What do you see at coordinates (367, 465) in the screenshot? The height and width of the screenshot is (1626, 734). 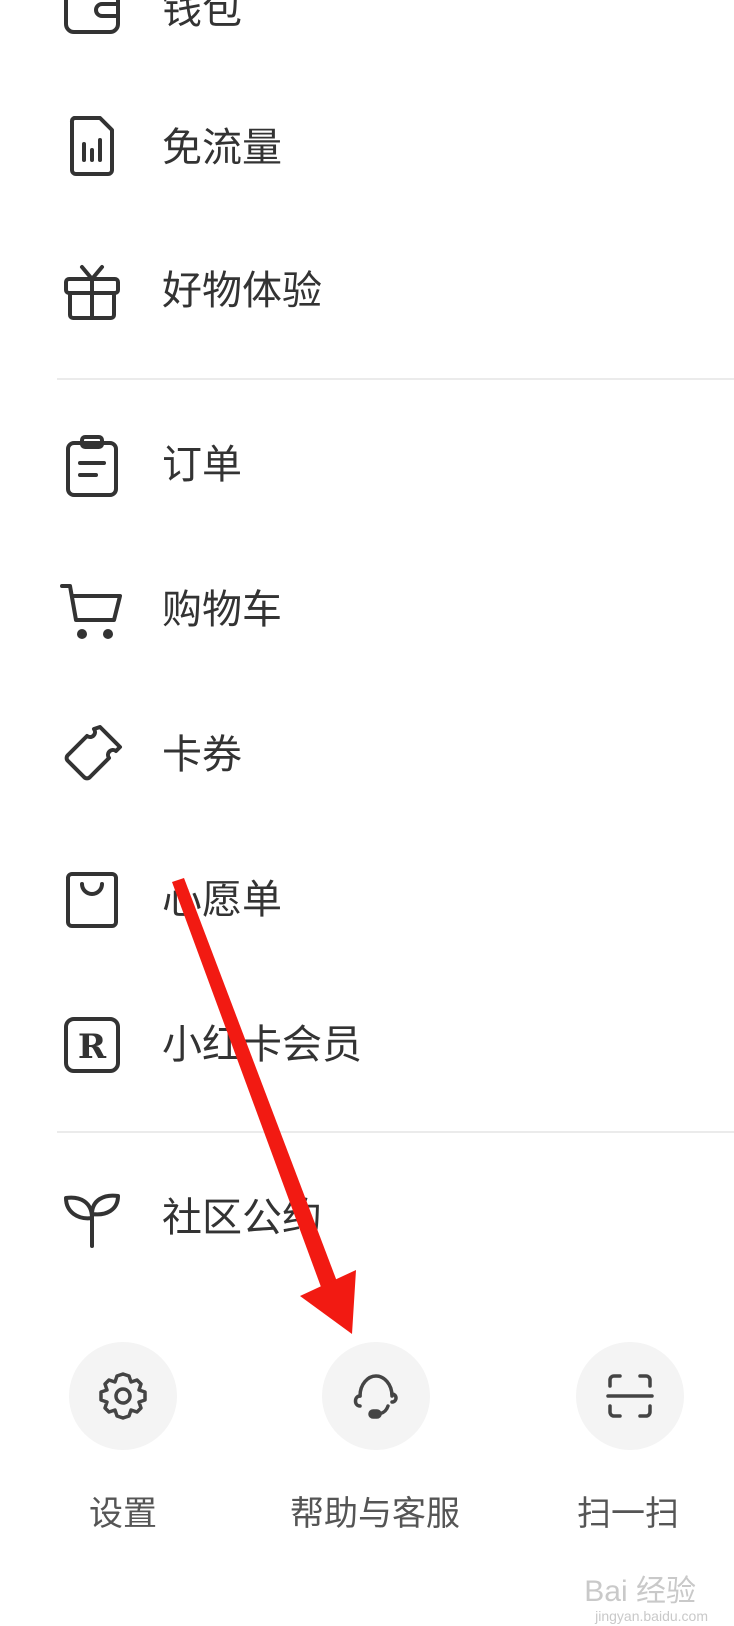 I see `menu-item-orders: 订单` at bounding box center [367, 465].